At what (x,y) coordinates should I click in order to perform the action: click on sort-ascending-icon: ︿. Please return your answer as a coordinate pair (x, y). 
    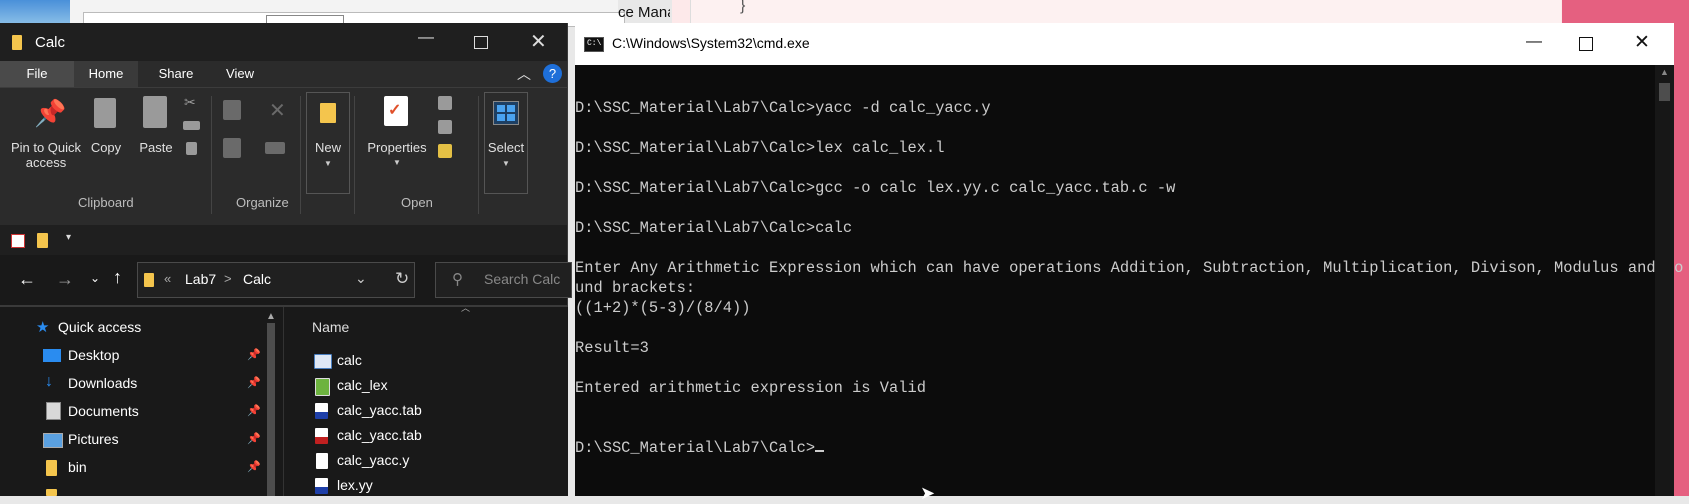
    Looking at the image, I should click on (466, 308).